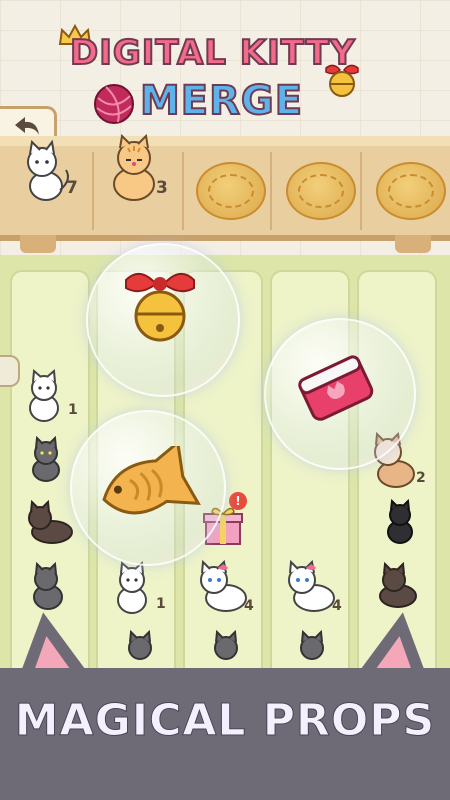  Describe the element at coordinates (147, 484) in the screenshot. I see `taiyaki-icon` at that location.